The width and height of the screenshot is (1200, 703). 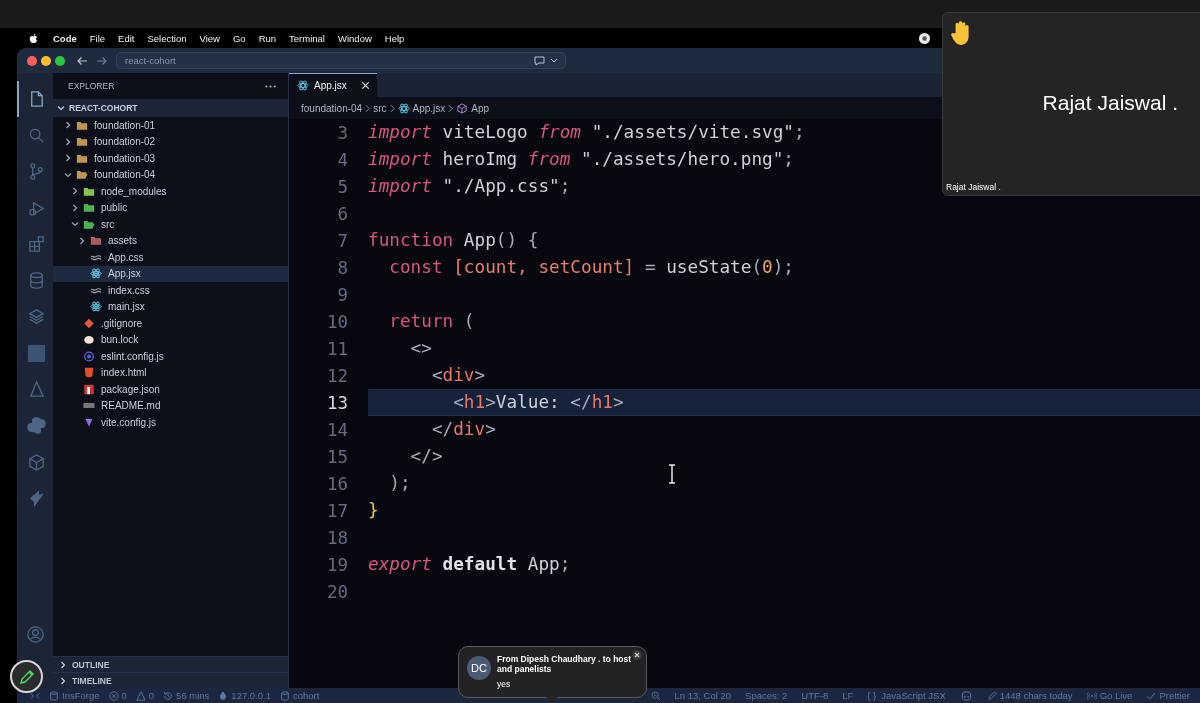 I want to click on more-actions-icon, so click(x=270, y=86).